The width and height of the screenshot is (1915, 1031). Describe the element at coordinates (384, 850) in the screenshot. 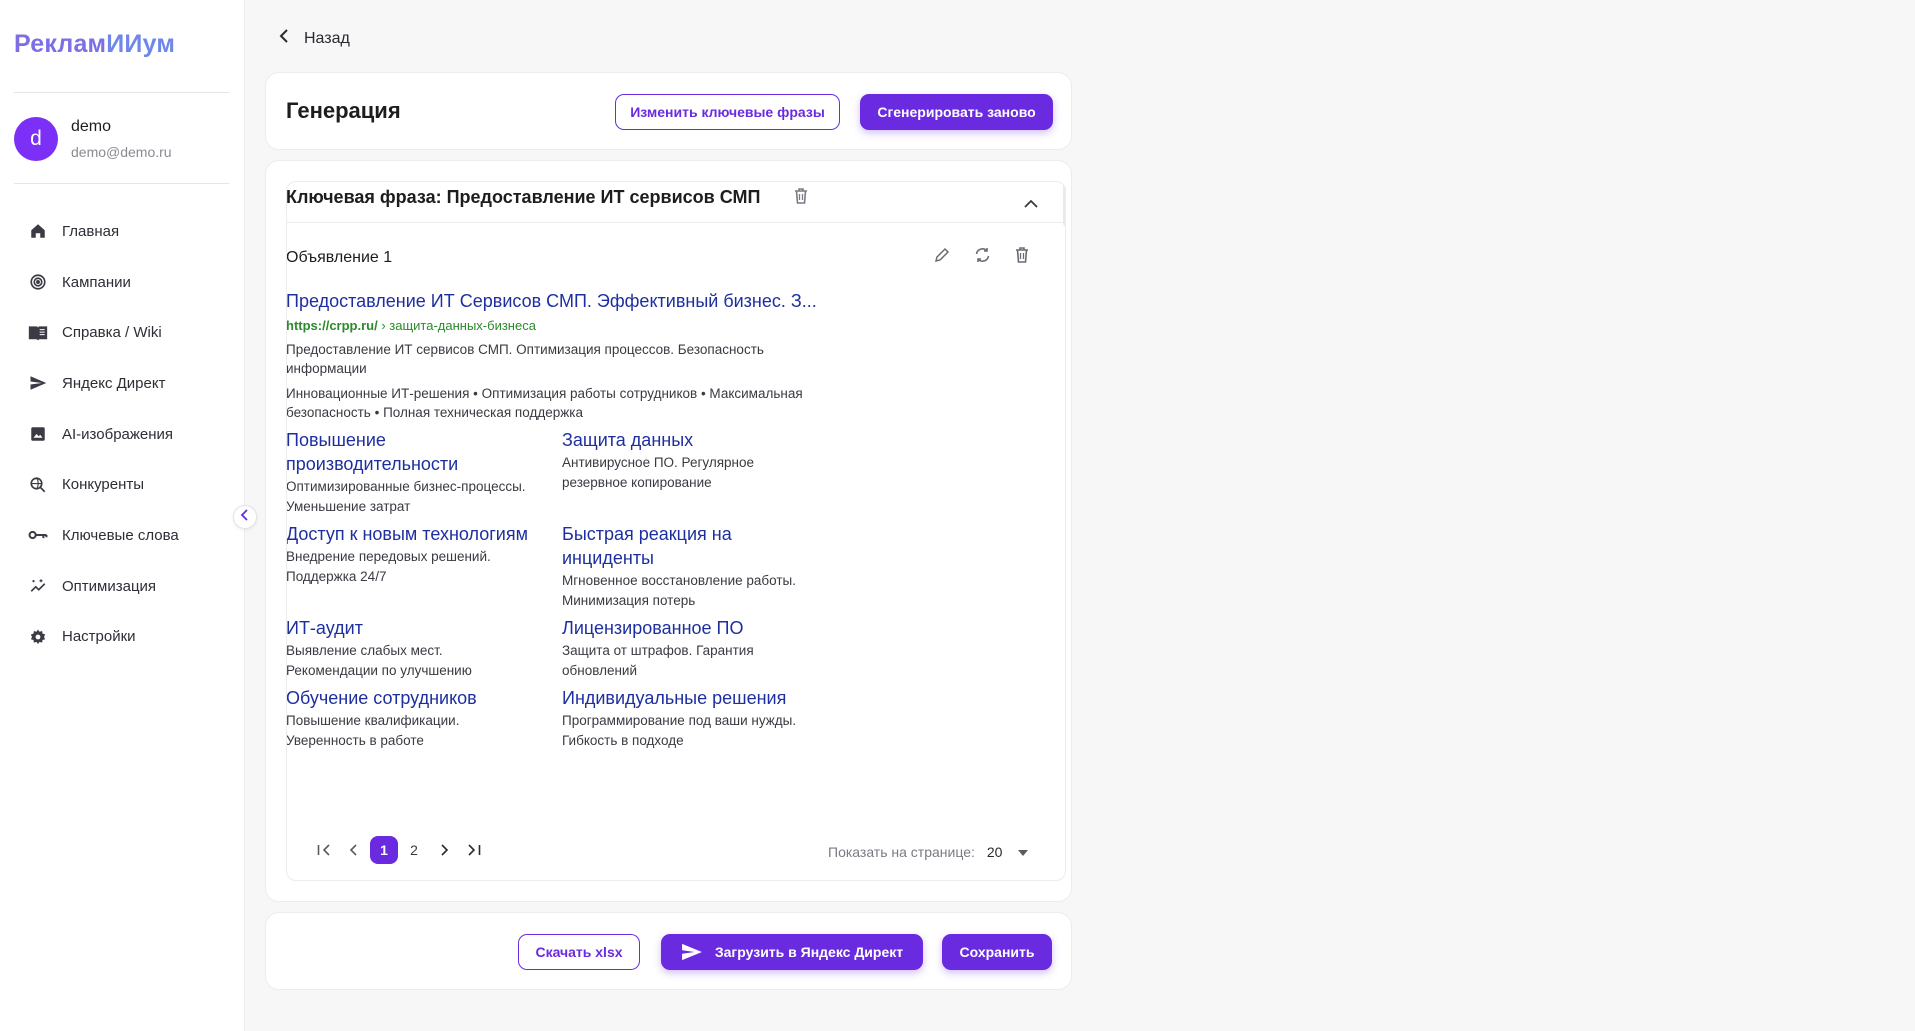

I see `page-button-1: 1` at that location.